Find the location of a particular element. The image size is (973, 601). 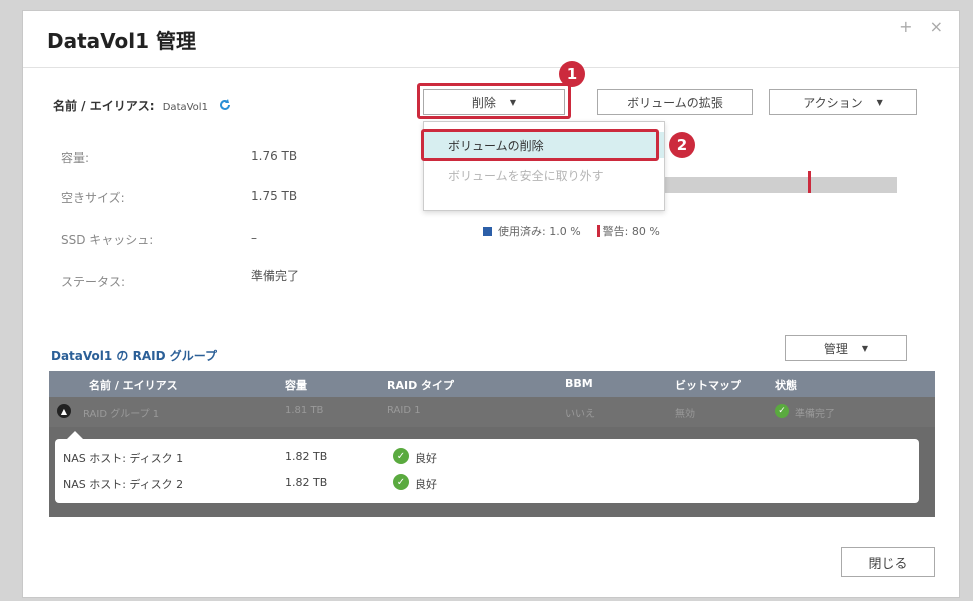

step-badge-1: 1 is located at coordinates (572, 74).